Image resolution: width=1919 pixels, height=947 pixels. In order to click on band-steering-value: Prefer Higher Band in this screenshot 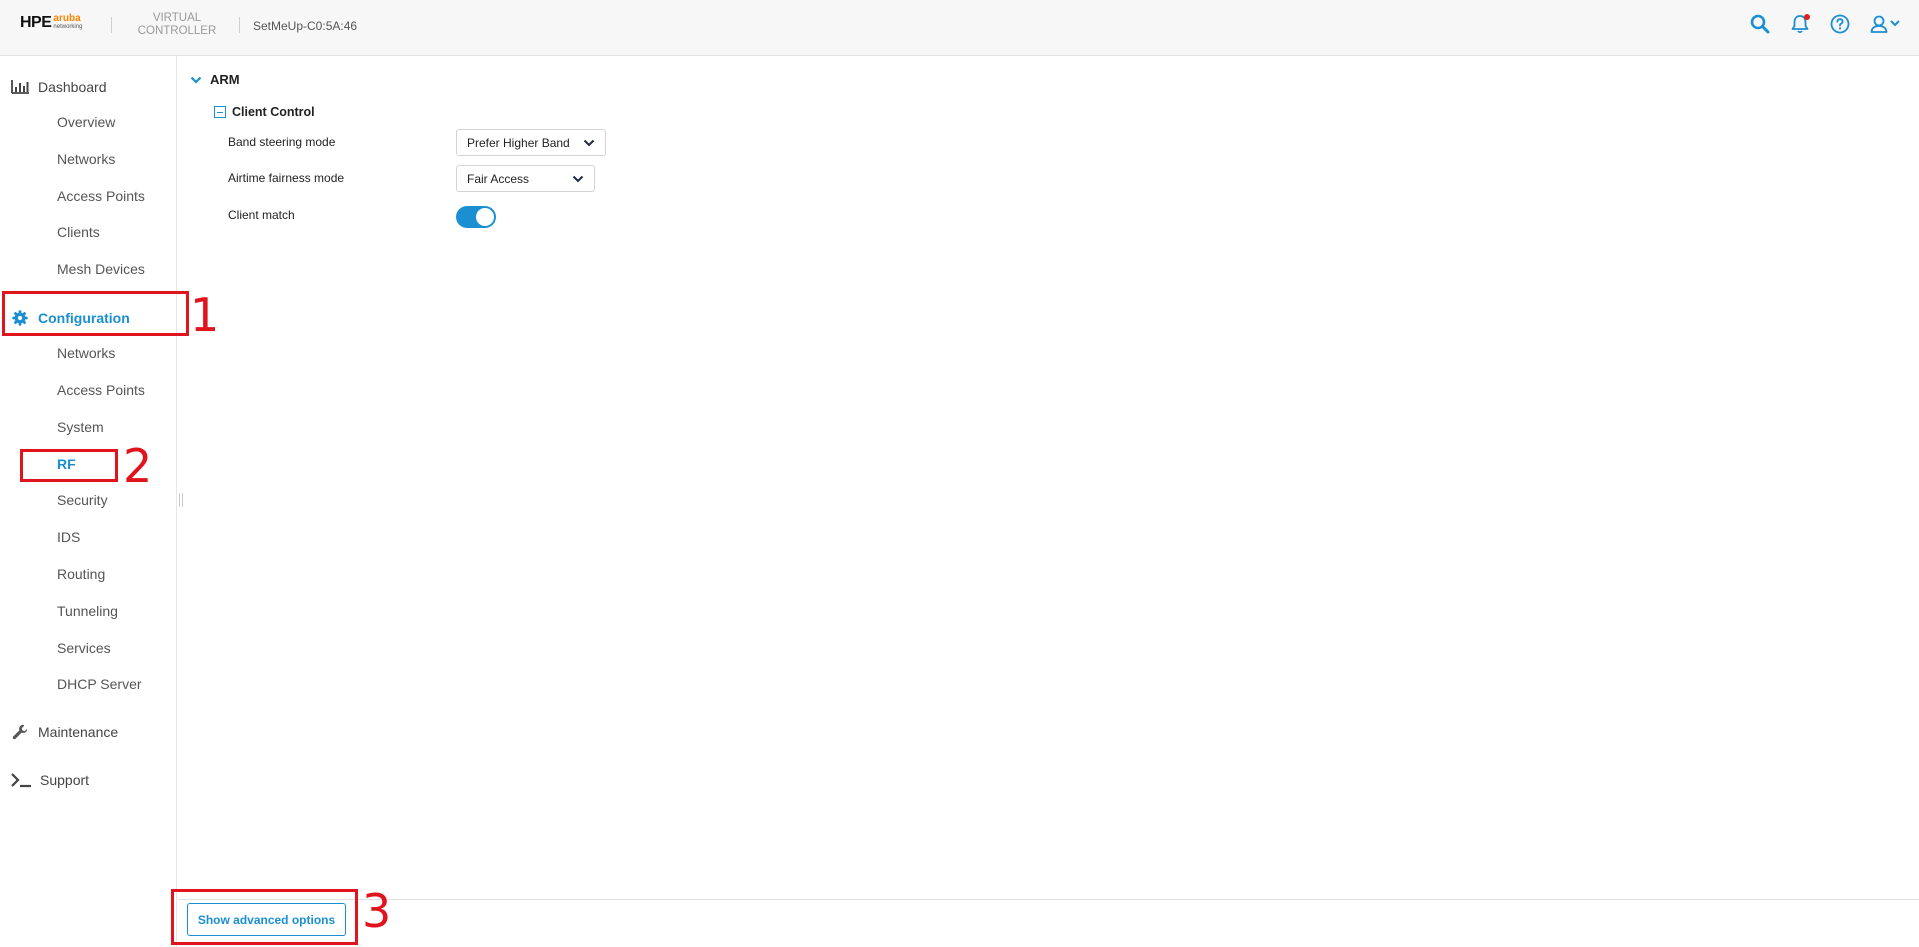, I will do `click(518, 142)`.